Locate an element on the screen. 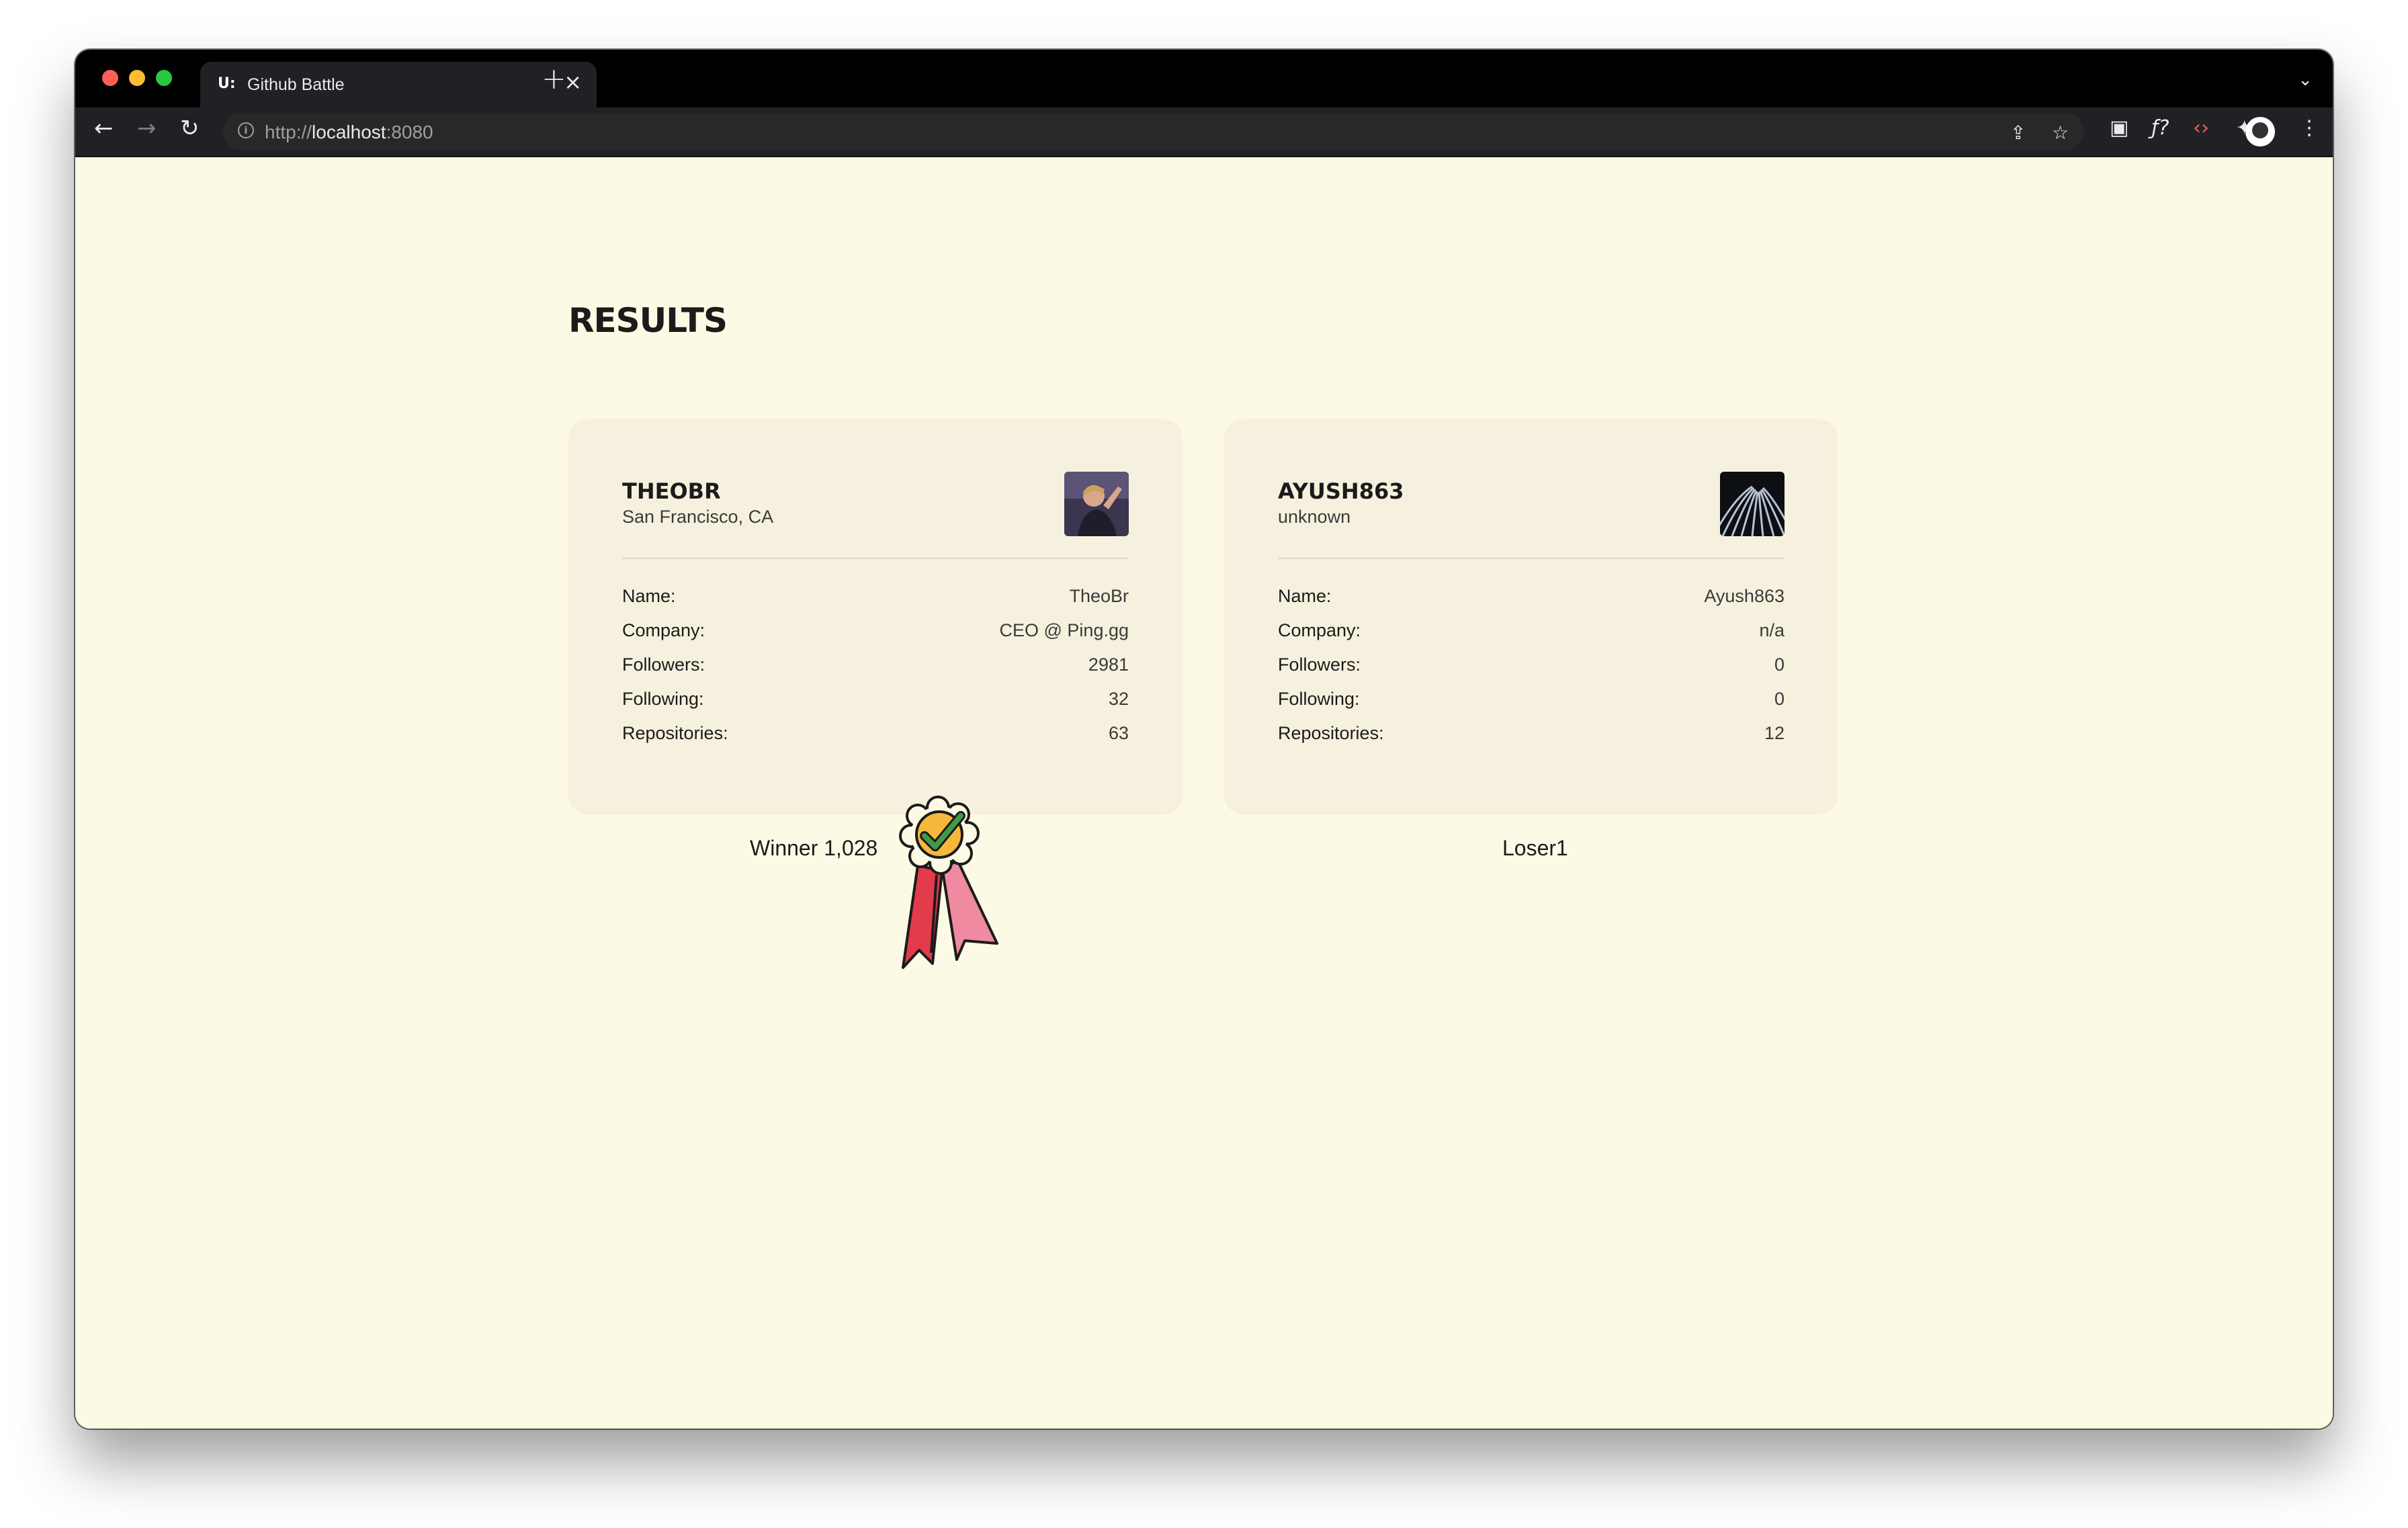  player-location: San Francisco, CA is located at coordinates (698, 517).